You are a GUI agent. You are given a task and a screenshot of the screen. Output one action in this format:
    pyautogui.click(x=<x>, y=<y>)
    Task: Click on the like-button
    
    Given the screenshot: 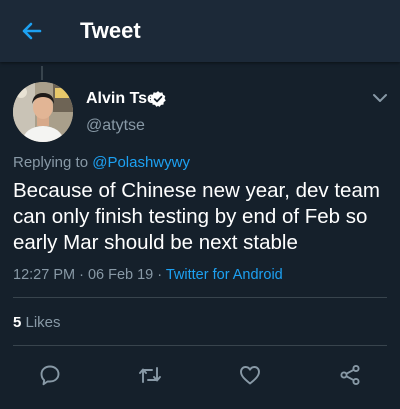 What is the action you would take?
    pyautogui.click(x=250, y=375)
    